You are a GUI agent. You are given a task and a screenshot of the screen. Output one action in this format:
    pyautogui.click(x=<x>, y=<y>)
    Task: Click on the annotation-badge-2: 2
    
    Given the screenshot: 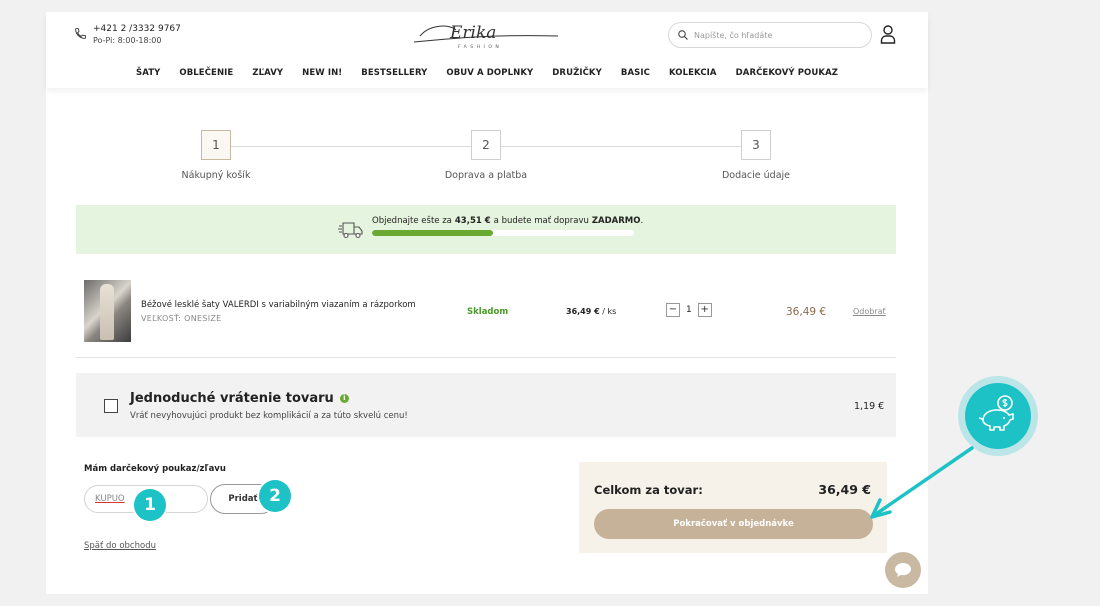 What is the action you would take?
    pyautogui.click(x=275, y=496)
    